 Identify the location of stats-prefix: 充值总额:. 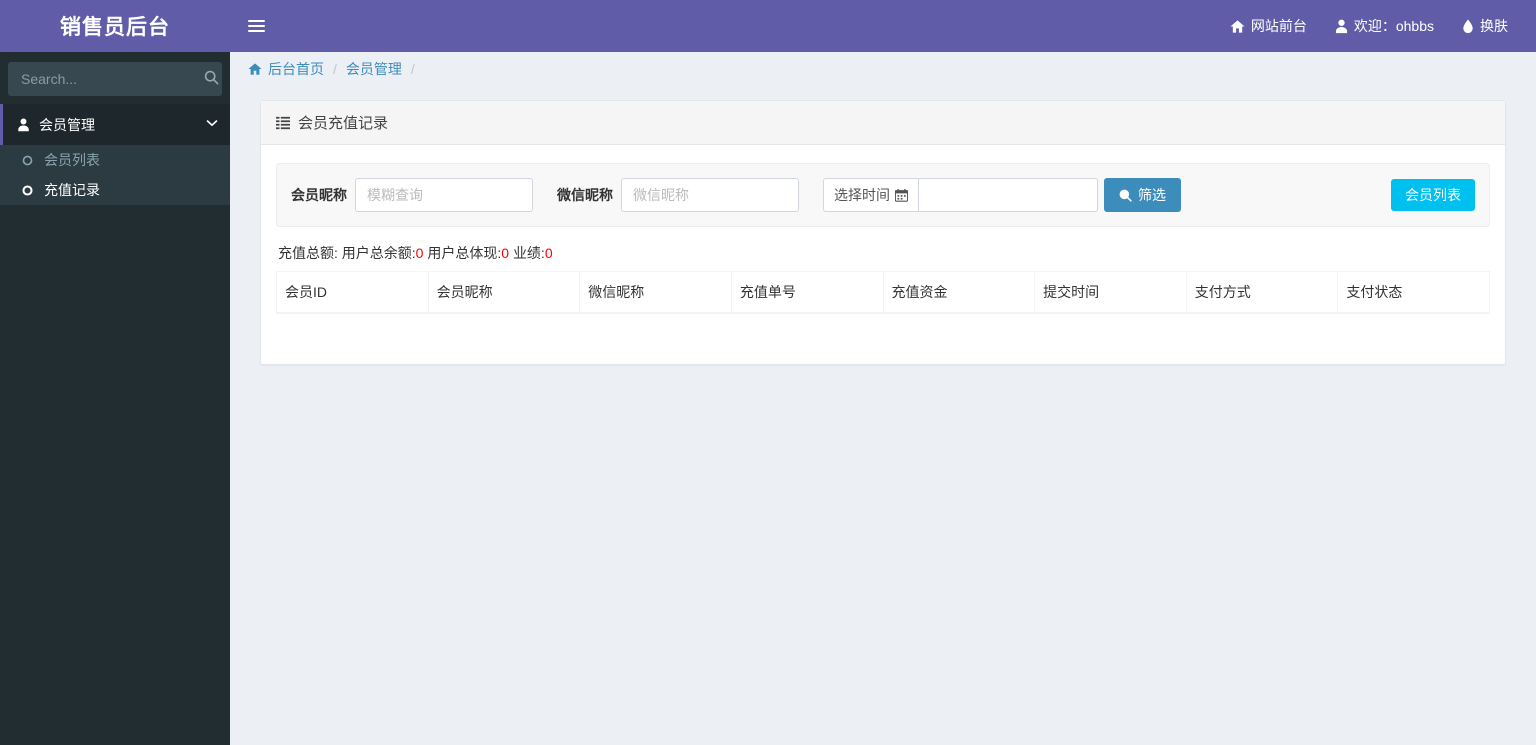
(308, 253).